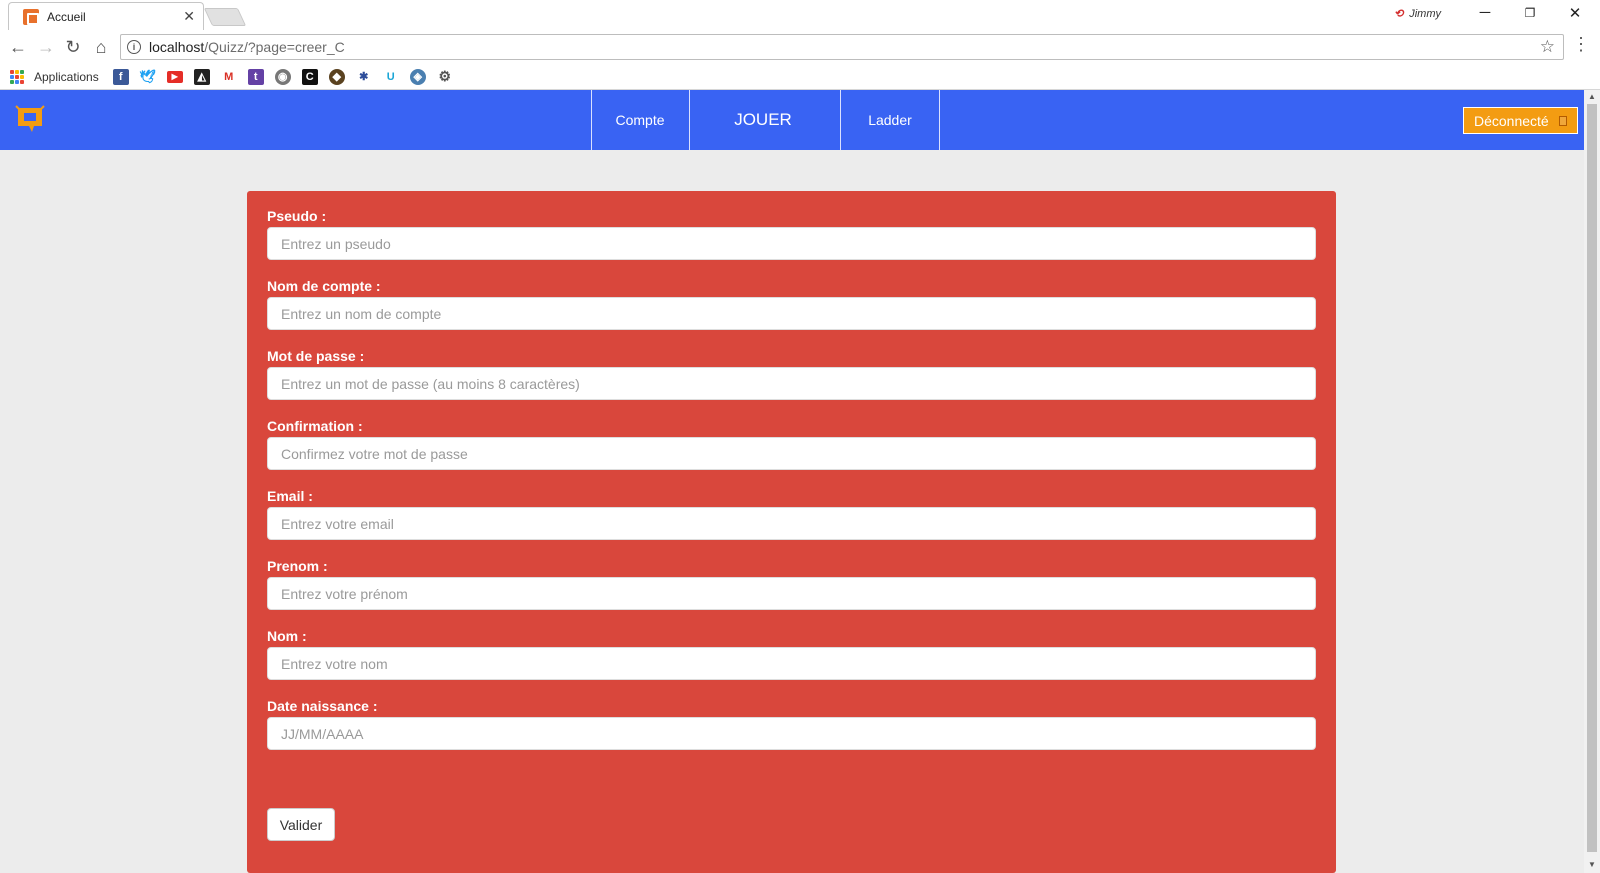  Describe the element at coordinates (101, 47) in the screenshot. I see `home-icon: ⌂` at that location.